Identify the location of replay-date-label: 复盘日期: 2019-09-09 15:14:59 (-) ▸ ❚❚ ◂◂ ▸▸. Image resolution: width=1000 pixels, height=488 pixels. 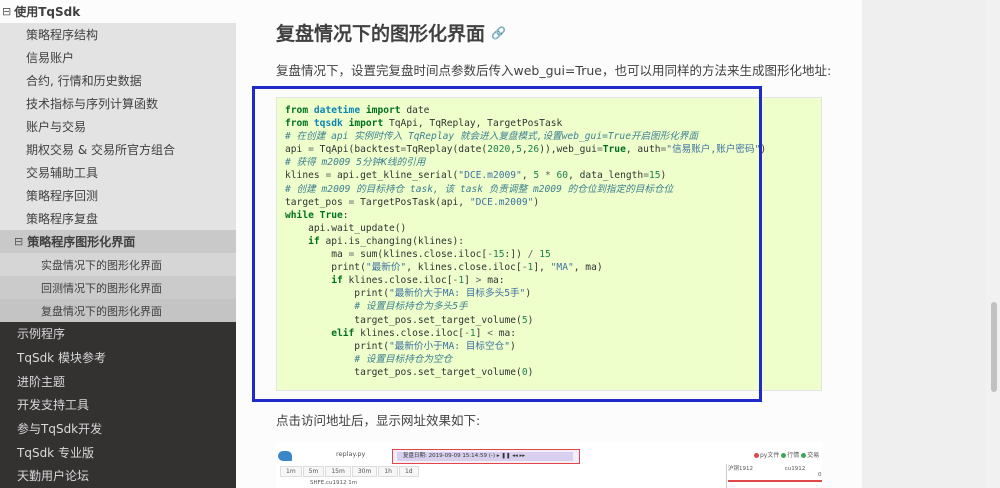
(485, 456).